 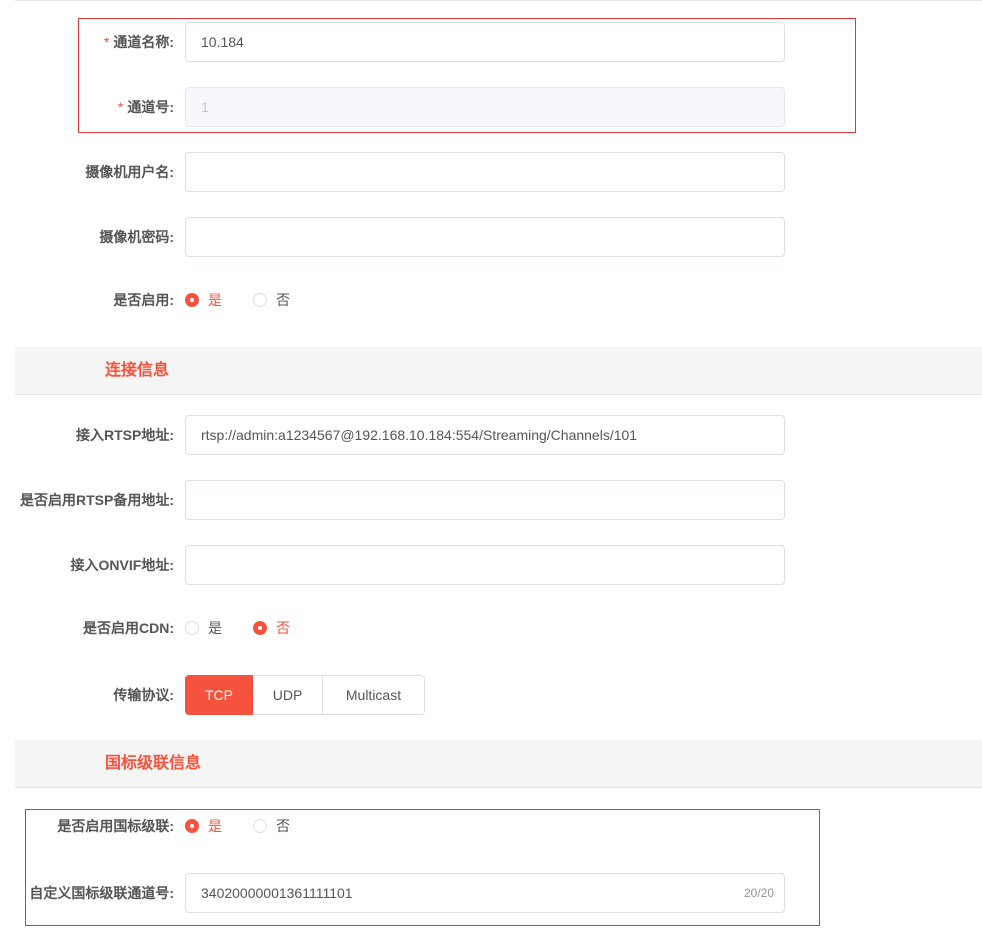 I want to click on protocol-udp-button: UDP, so click(x=287, y=695).